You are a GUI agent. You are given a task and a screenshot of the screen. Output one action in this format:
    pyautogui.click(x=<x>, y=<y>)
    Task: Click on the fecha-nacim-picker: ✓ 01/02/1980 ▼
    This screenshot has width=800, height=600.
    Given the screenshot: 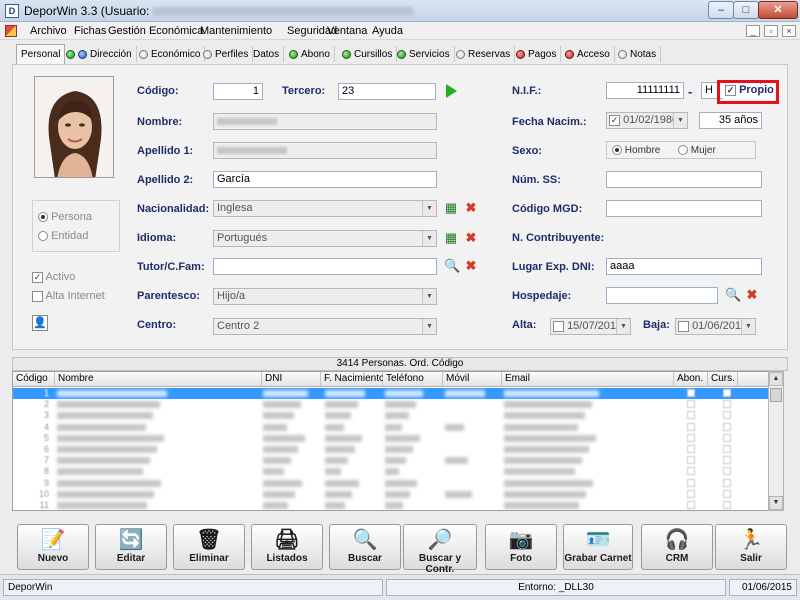 What is the action you would take?
    pyautogui.click(x=647, y=120)
    